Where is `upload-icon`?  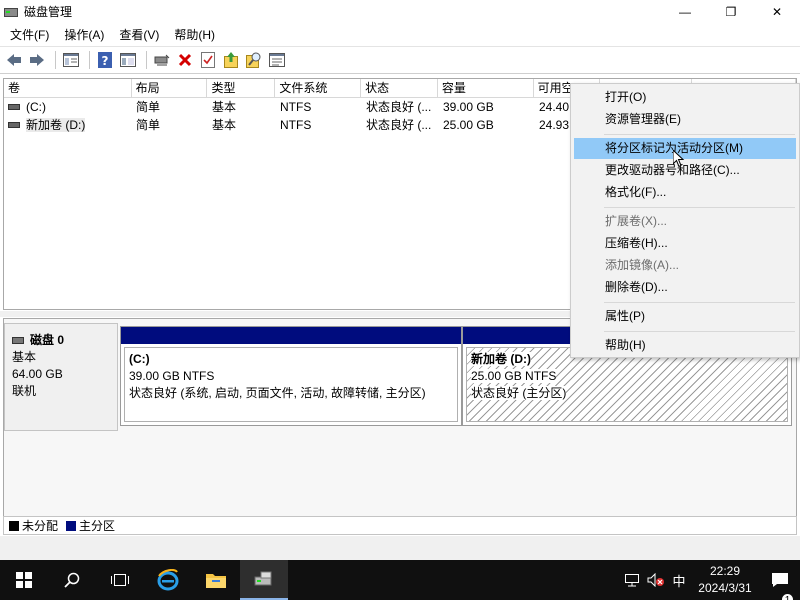 upload-icon is located at coordinates (231, 60).